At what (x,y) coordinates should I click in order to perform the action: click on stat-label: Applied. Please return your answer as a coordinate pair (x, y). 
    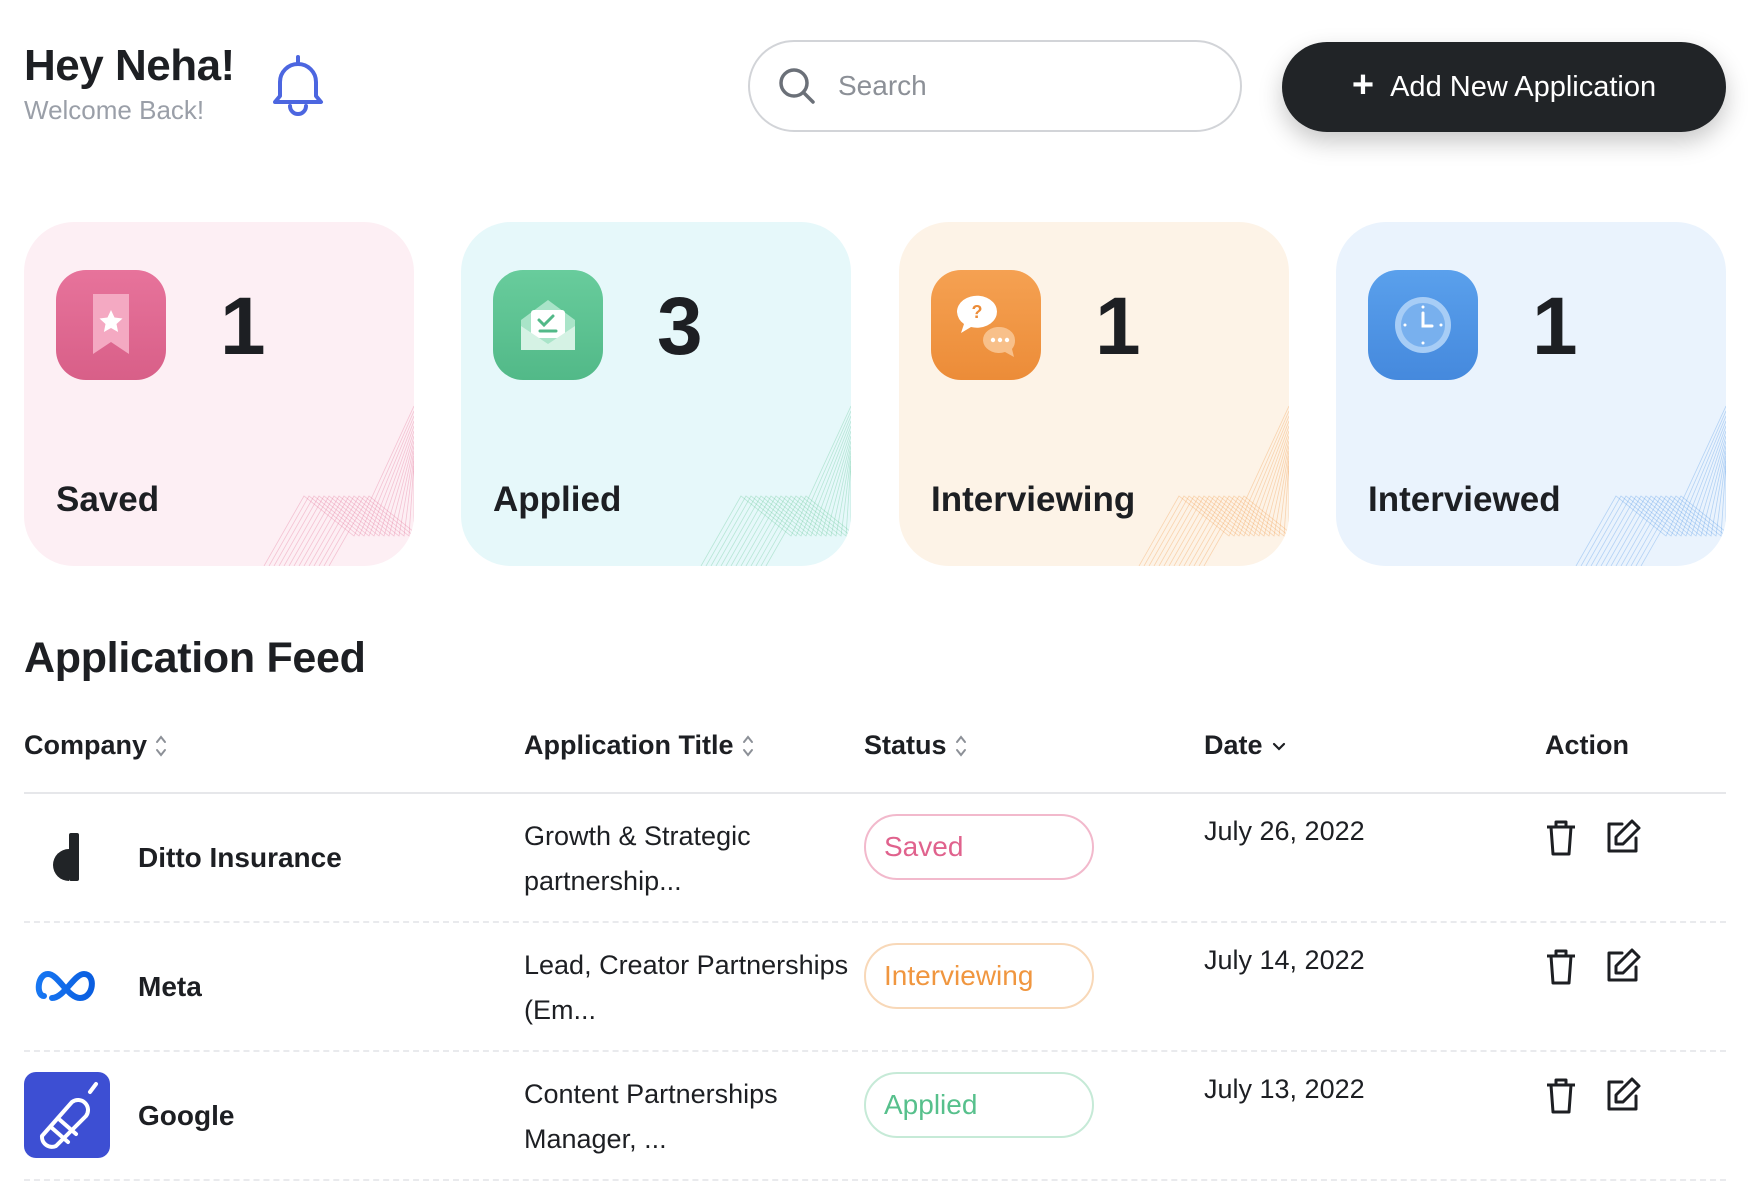
    Looking at the image, I should click on (557, 499).